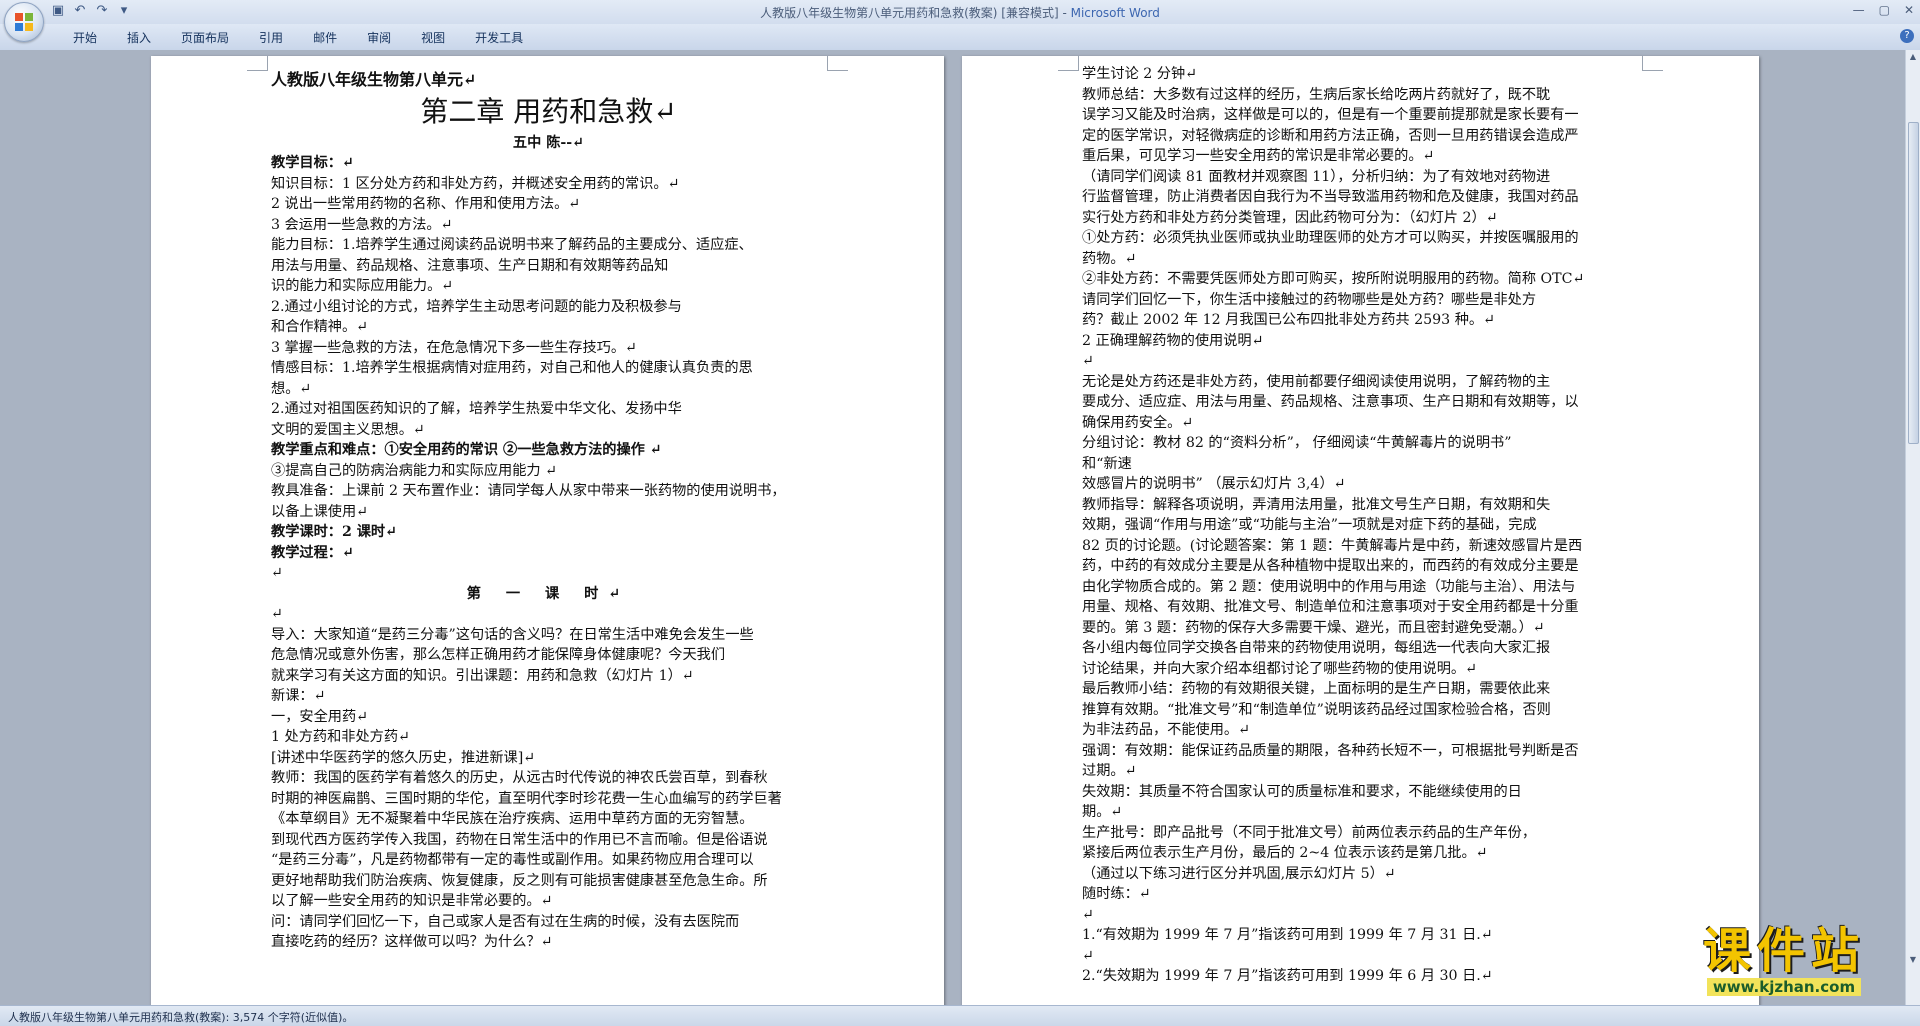 The width and height of the screenshot is (1920, 1026). What do you see at coordinates (548, 737) in the screenshot?
I see `text-line: 1 处方药和非处方药↵` at bounding box center [548, 737].